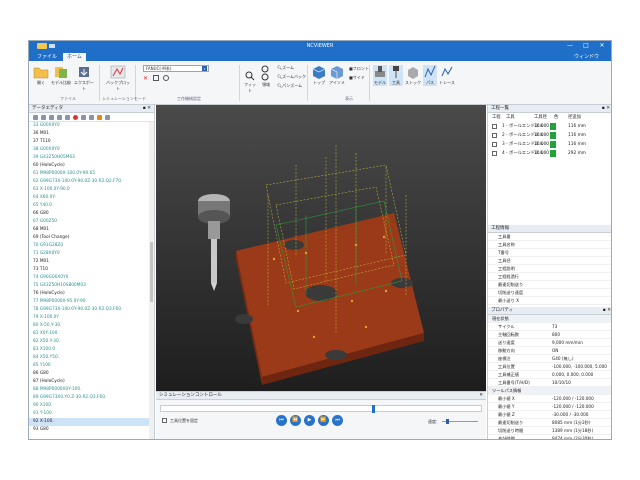 The image size is (640, 480). What do you see at coordinates (89, 206) in the screenshot?
I see `code-line: 65 Y40.0` at bounding box center [89, 206].